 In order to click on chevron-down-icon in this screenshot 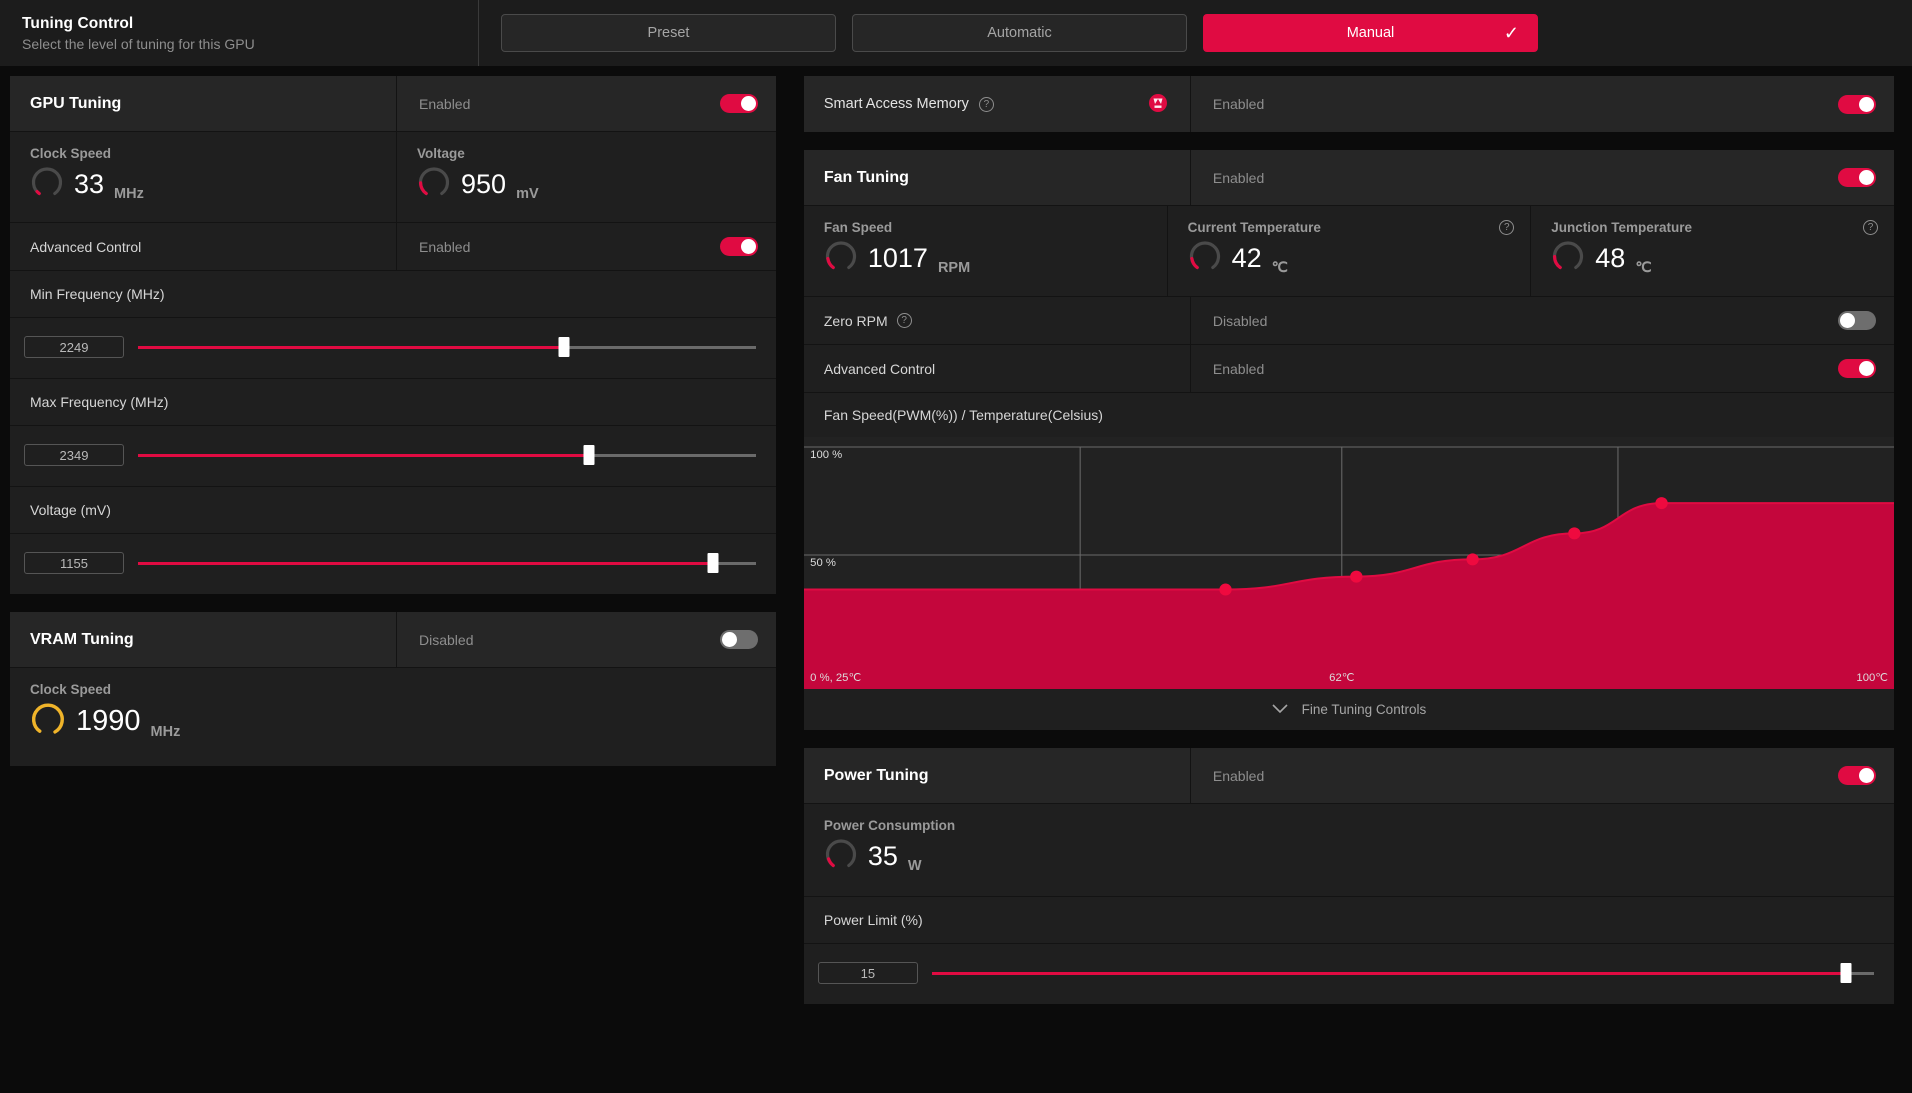, I will do `click(1280, 709)`.